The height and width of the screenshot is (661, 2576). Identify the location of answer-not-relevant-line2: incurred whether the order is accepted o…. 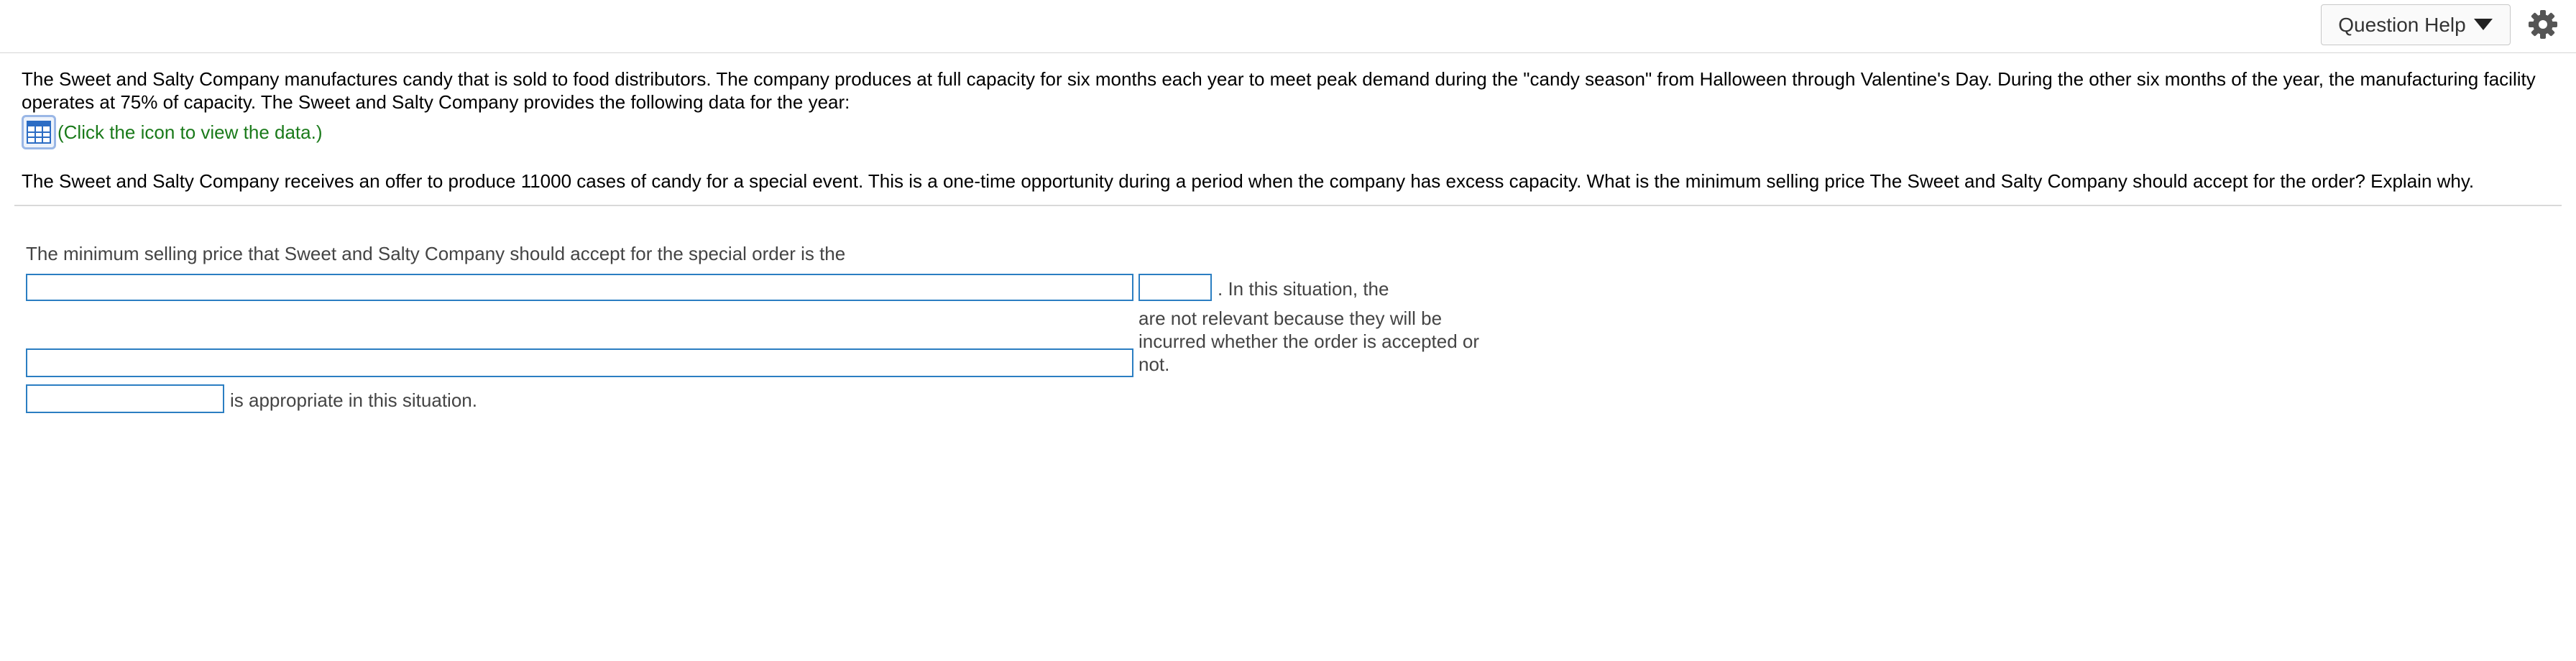
(1309, 341).